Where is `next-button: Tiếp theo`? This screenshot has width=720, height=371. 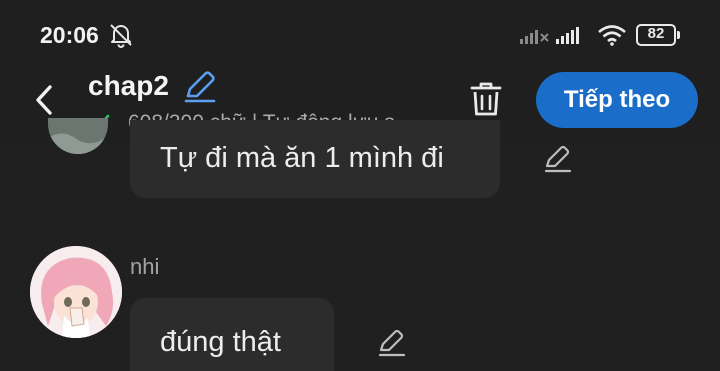 next-button: Tiếp theo is located at coordinates (617, 100).